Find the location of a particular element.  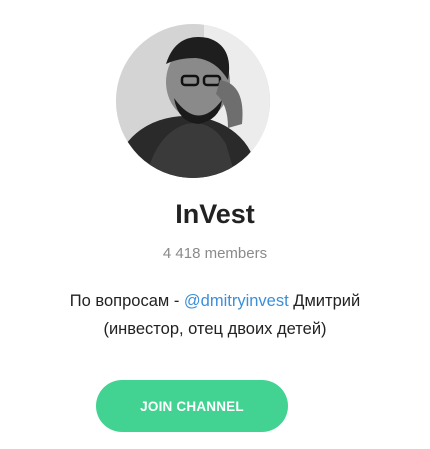

mention-link: @dmitryinvest is located at coordinates (236, 301).